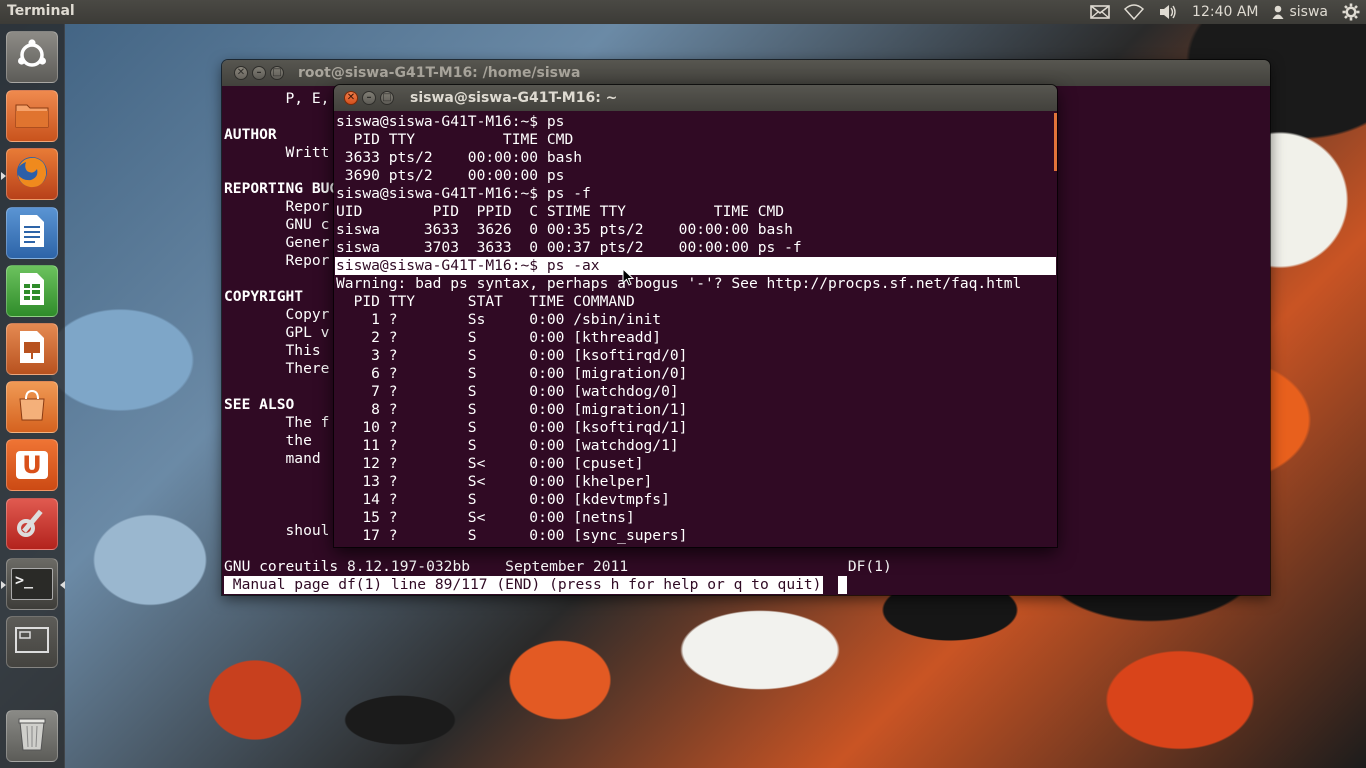 The width and height of the screenshot is (1366, 768). I want to click on terminal-line: Gener, so click(277, 242).